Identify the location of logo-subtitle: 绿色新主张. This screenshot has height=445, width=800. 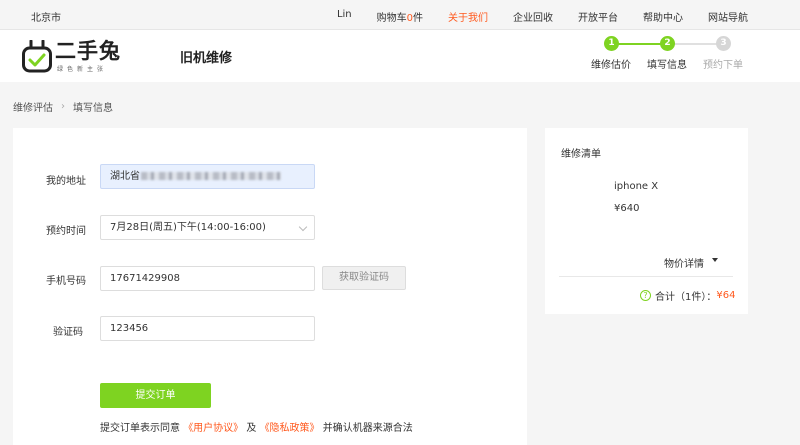
(82, 69).